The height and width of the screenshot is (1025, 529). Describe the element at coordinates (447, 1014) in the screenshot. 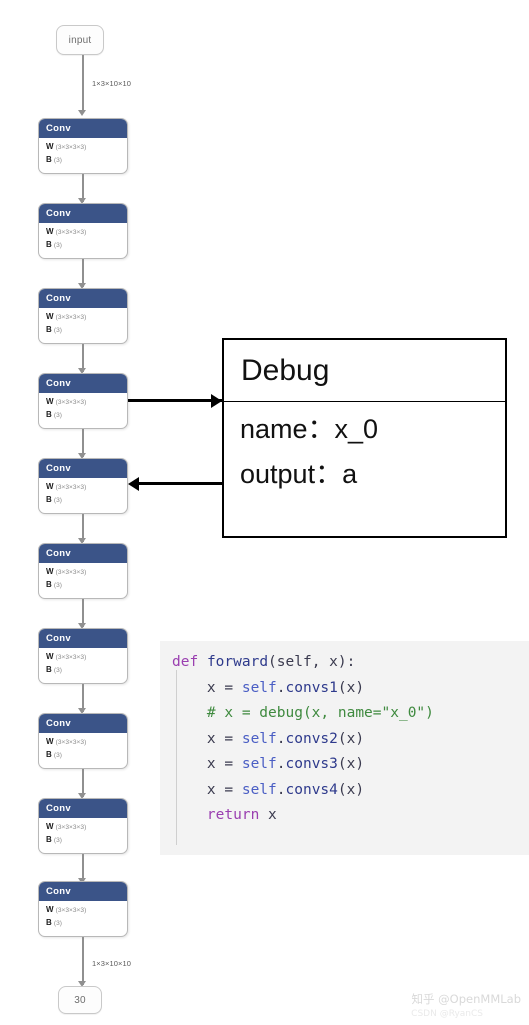

I see `watermark-csdn: CSDN @RyanCS` at that location.